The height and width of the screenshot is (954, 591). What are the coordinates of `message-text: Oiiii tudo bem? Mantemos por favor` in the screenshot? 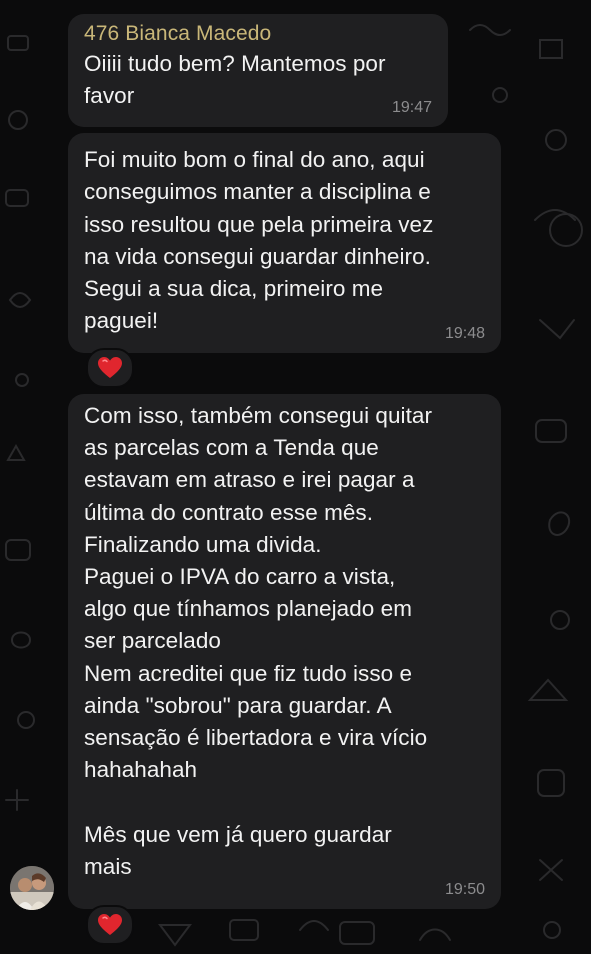 It's located at (235, 80).